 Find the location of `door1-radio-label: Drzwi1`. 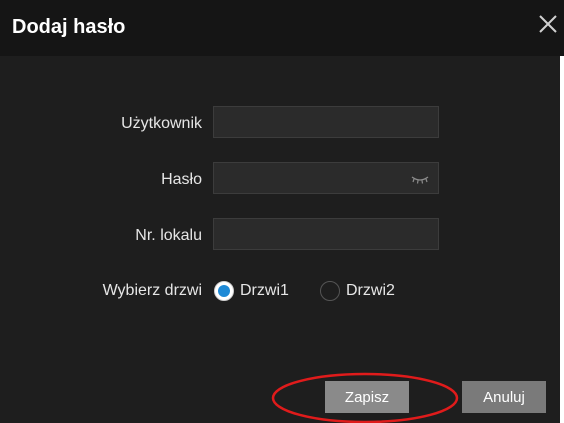

door1-radio-label: Drzwi1 is located at coordinates (264, 291).